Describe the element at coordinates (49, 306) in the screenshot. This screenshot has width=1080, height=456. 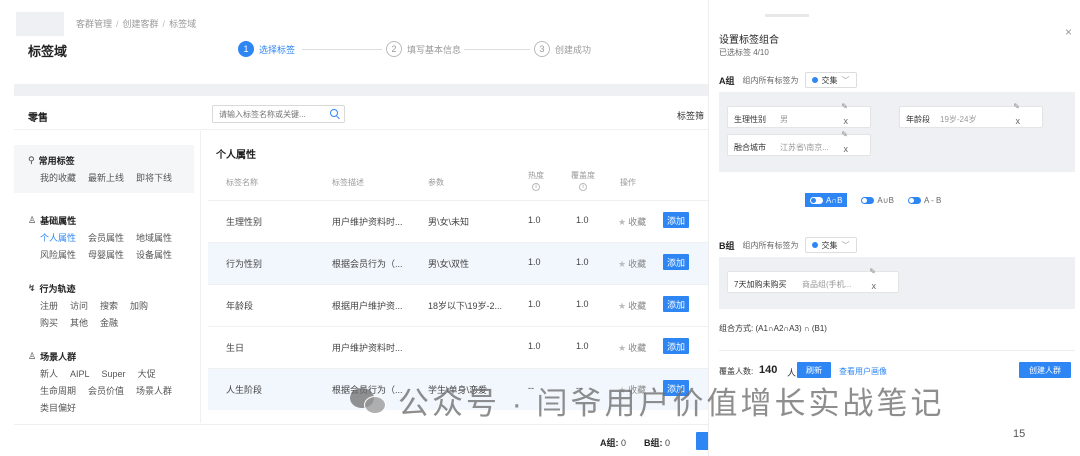
I see `category-item: 注册` at that location.